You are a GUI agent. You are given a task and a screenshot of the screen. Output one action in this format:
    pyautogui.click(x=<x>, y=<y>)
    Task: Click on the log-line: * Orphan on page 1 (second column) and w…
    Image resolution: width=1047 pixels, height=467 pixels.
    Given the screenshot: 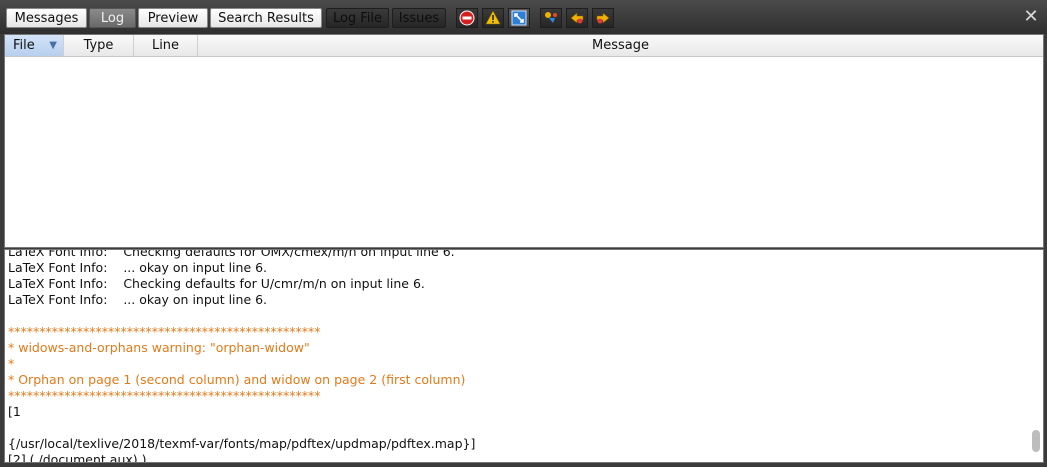 What is the action you would take?
    pyautogui.click(x=237, y=379)
    